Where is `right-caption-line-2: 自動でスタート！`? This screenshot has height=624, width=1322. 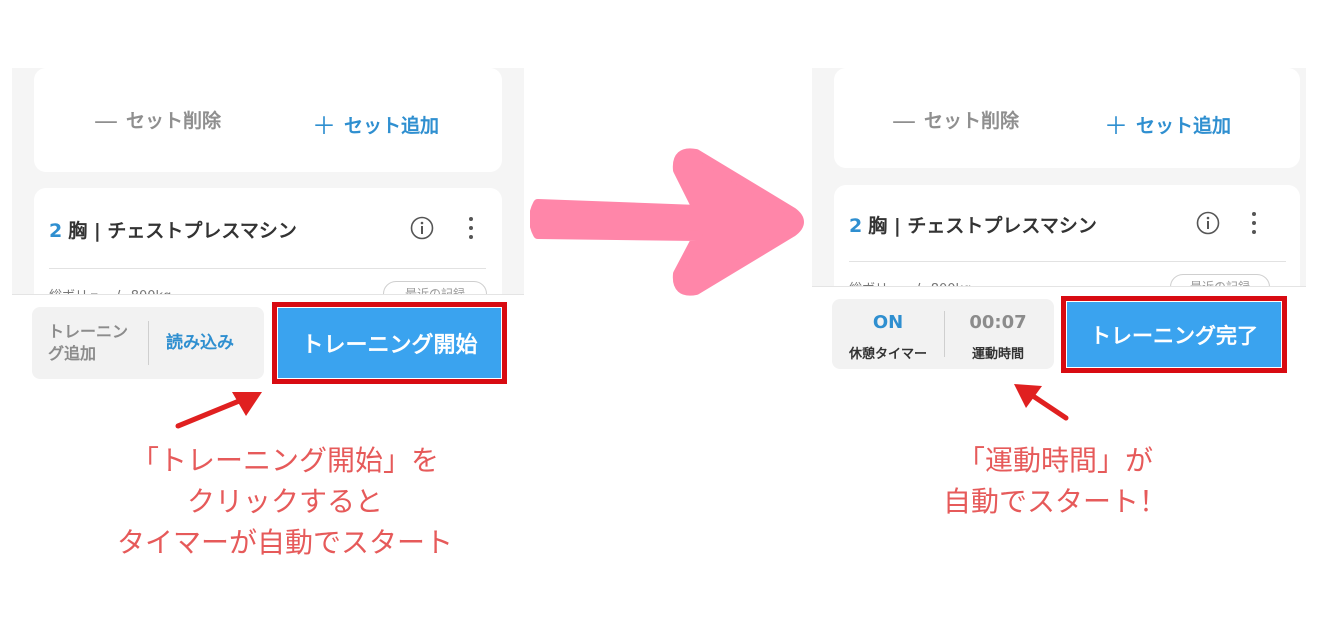 right-caption-line-2: 自動でスタート！ is located at coordinates (1054, 501).